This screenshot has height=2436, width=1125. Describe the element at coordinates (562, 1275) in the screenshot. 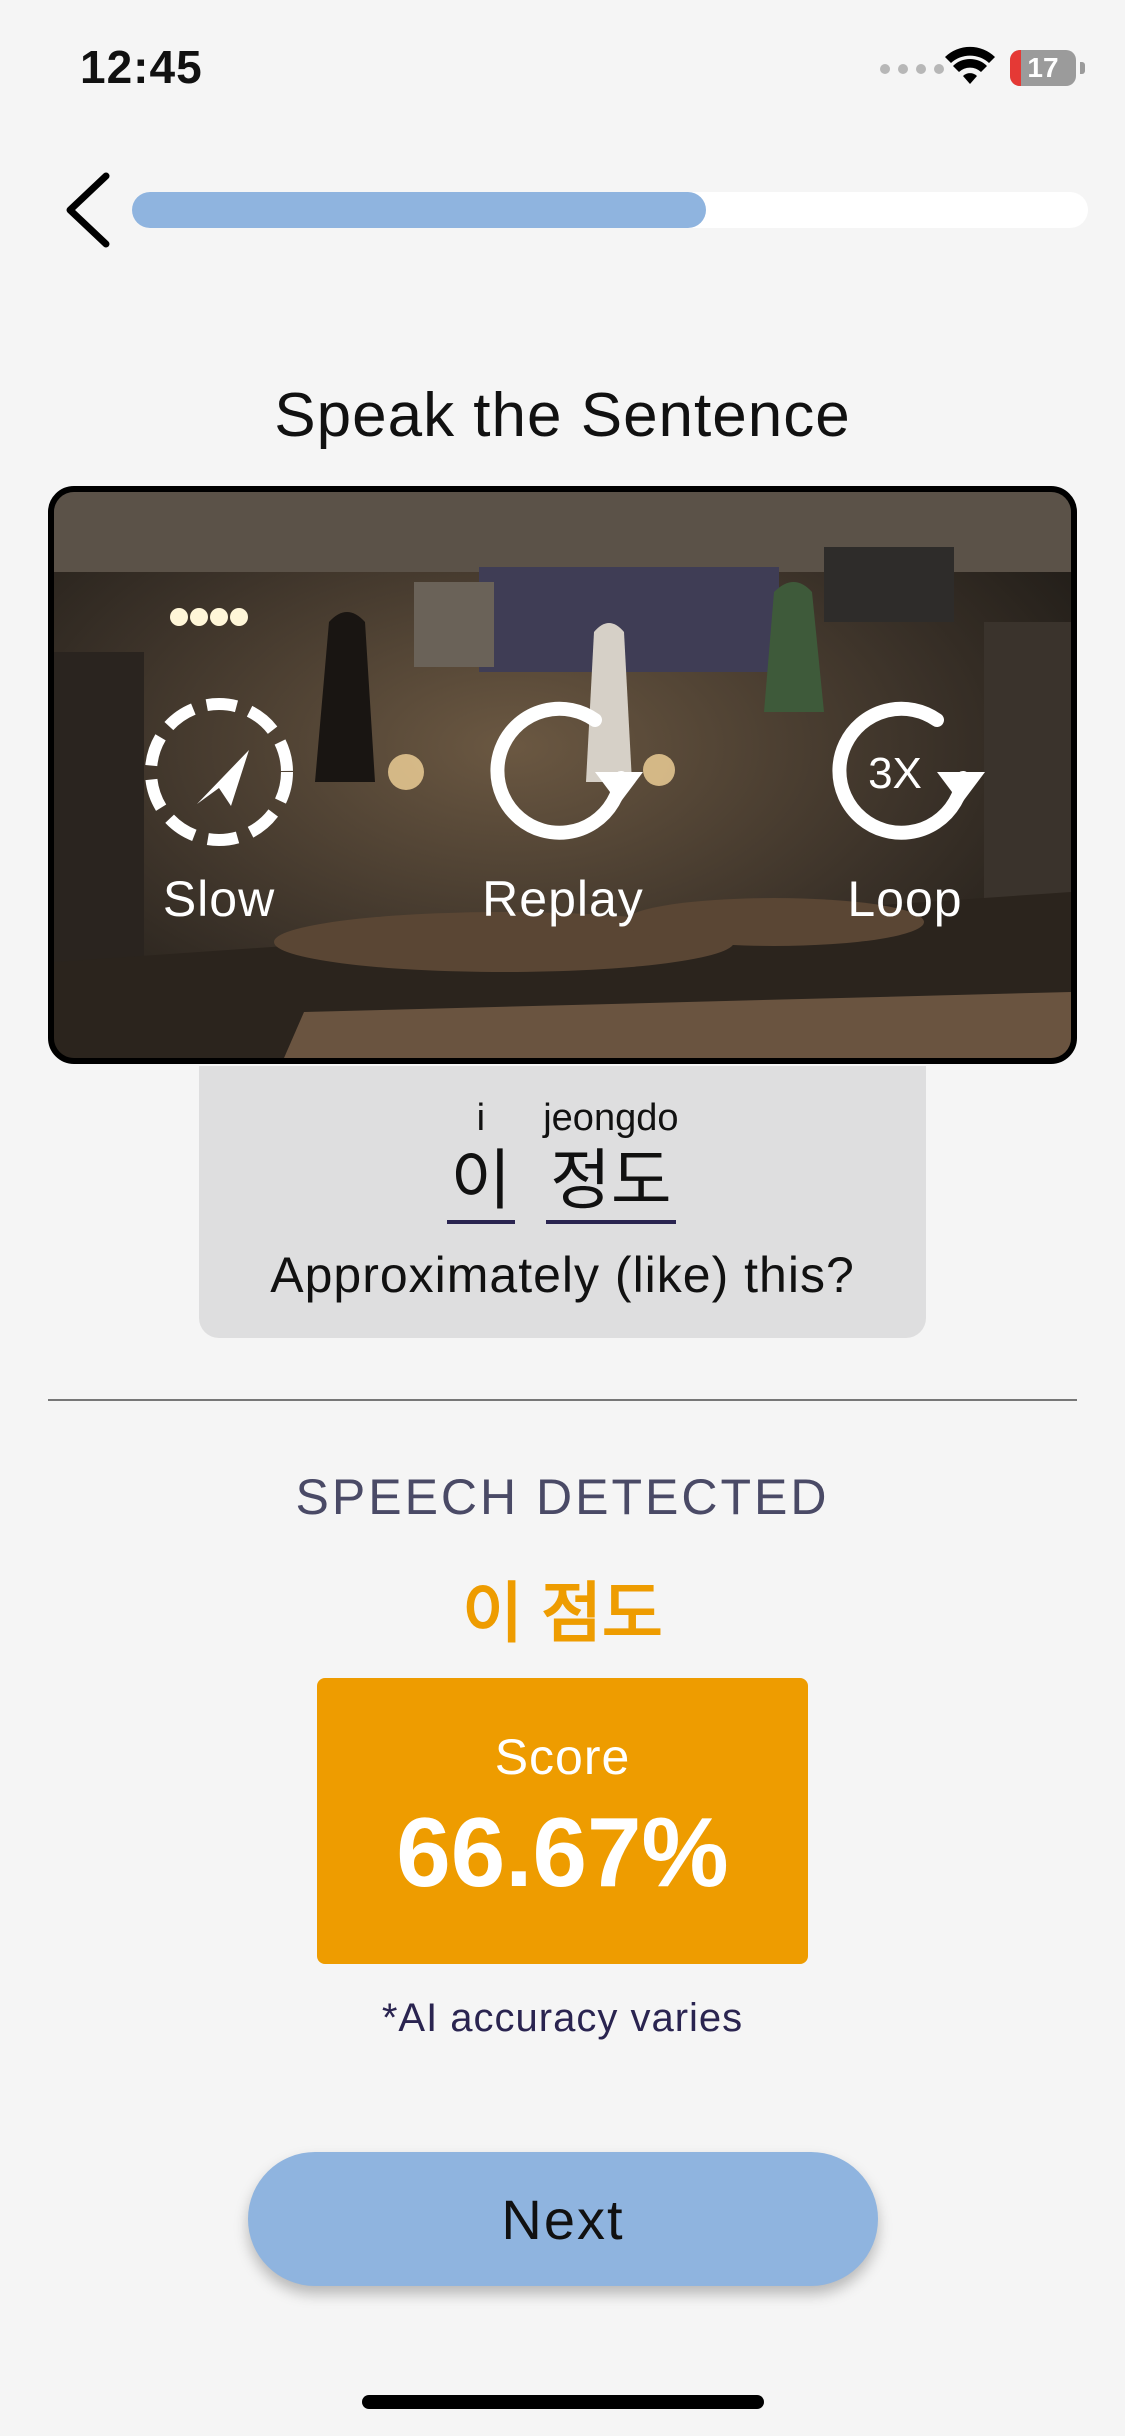

I see `phrase-translation: Approximately (like) this?` at that location.